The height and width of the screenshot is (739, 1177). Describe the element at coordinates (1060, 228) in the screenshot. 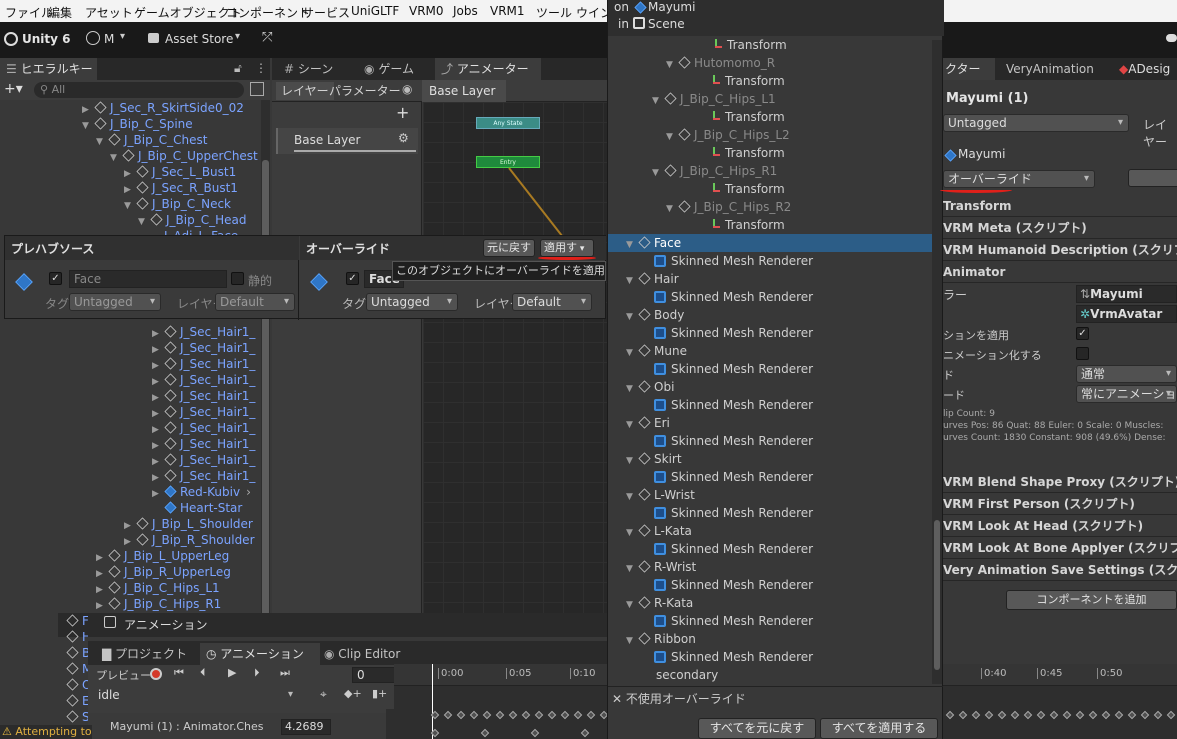

I see `component-header: VRM Meta (スクリプト)` at that location.